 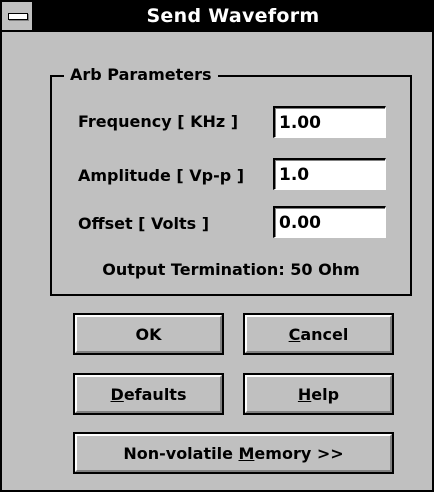 I want to click on cancel-button: Cancel, so click(x=318, y=334).